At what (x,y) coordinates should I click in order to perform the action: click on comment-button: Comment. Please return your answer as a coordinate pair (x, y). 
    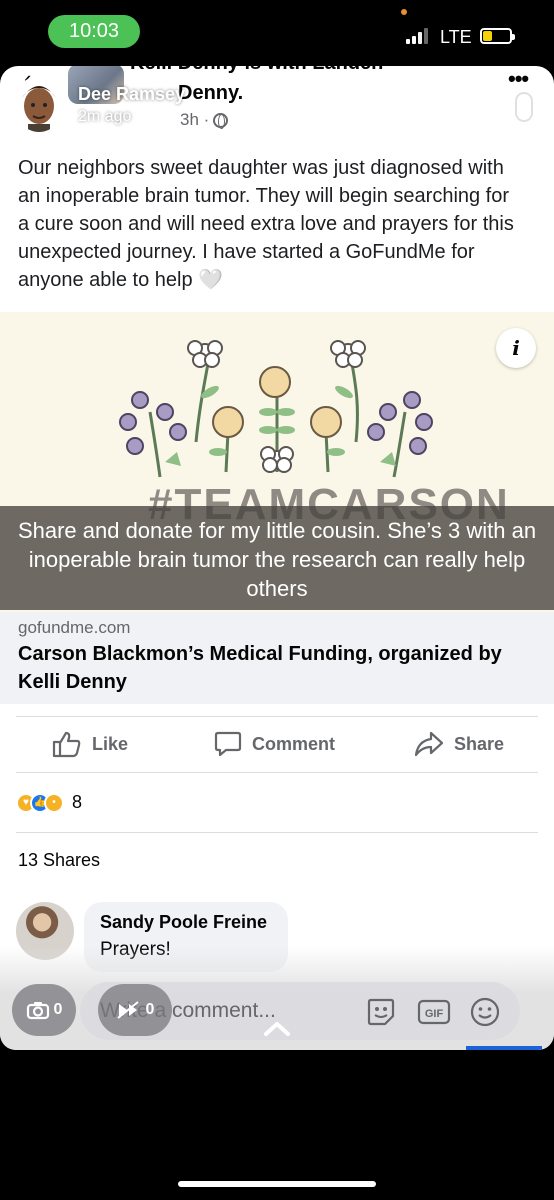
    Looking at the image, I should click on (274, 744).